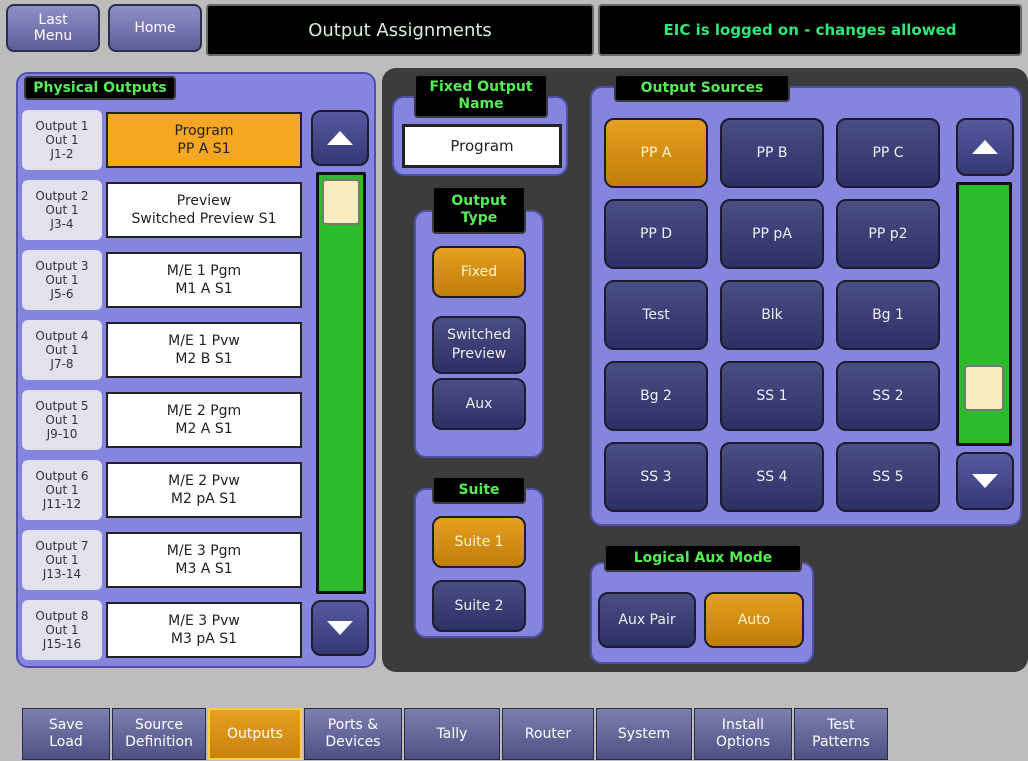 This screenshot has width=1028, height=761. I want to click on output-source-button: Bg 1, so click(888, 315).